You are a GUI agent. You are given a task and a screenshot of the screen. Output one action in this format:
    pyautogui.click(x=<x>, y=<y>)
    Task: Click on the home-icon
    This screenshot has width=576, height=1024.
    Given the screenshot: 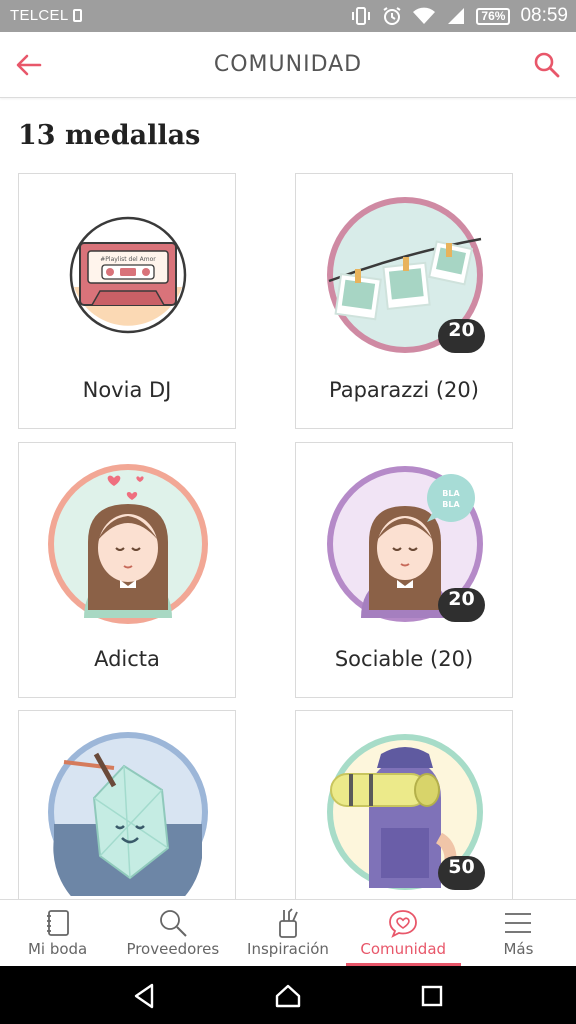 What is the action you would take?
    pyautogui.click(x=288, y=996)
    